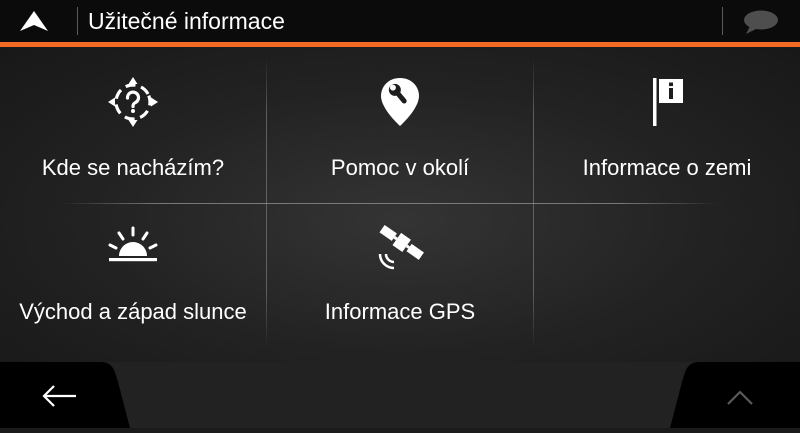 The image size is (800, 433). I want to click on scroll-up-button, so click(730, 395).